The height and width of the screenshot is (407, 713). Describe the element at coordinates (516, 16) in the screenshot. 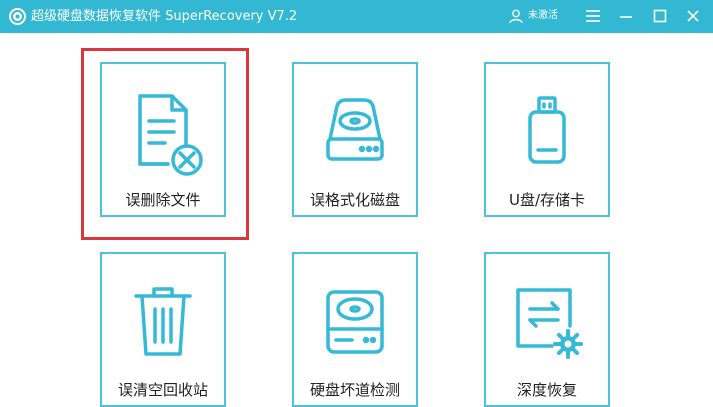

I see `user-icon` at that location.